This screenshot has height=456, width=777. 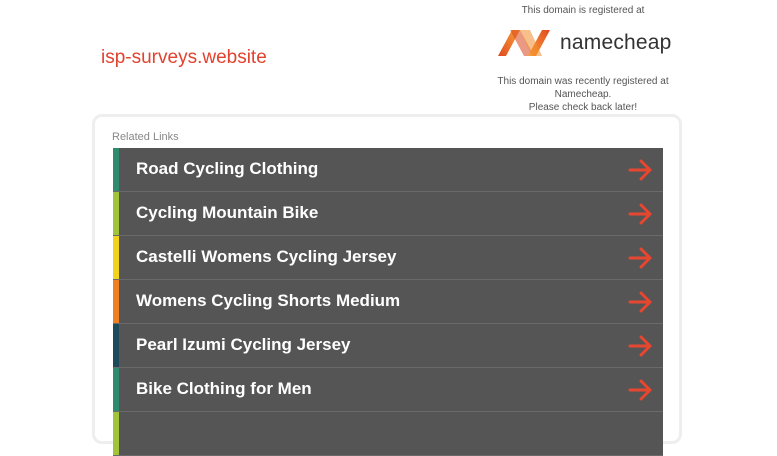 I want to click on link-label: Pearl Izumi Cycling Jersey, so click(x=243, y=344).